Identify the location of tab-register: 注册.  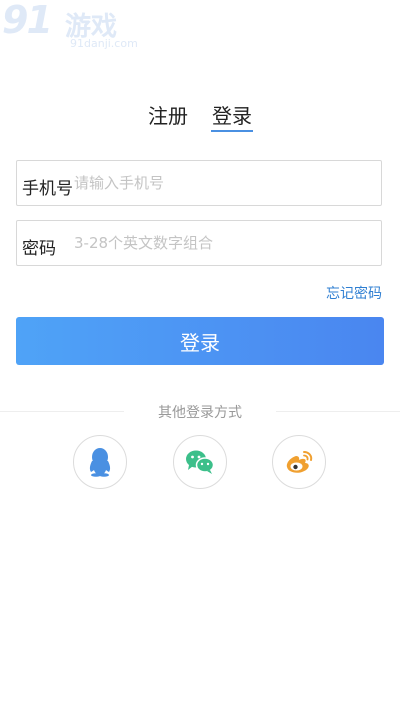
(168, 114).